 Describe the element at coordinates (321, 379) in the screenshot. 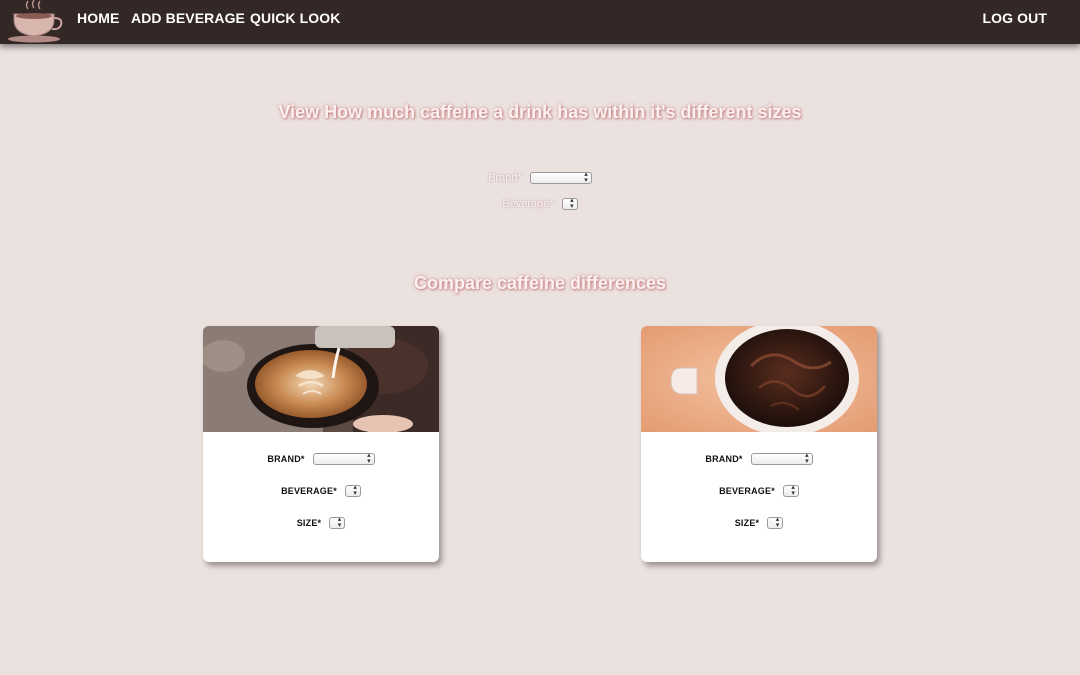

I see `latte-art-image-icon` at that location.